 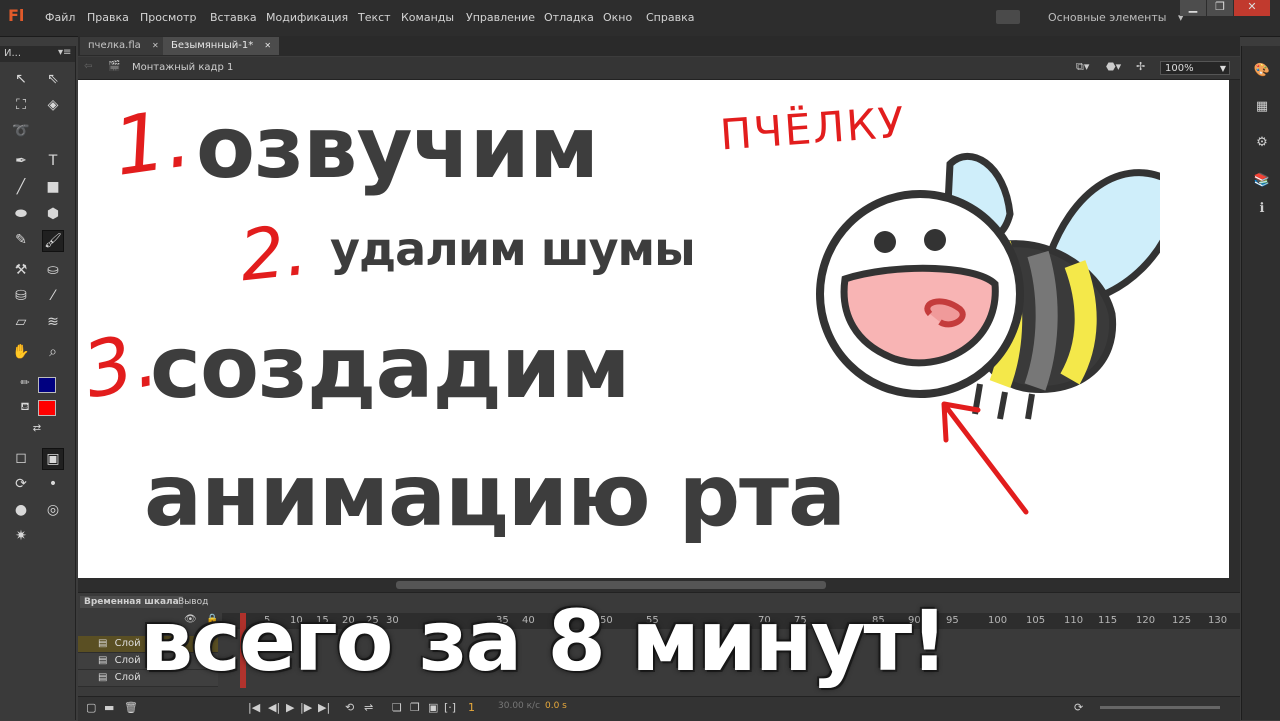 I want to click on brush-shape-icon: ●, so click(x=21, y=510).